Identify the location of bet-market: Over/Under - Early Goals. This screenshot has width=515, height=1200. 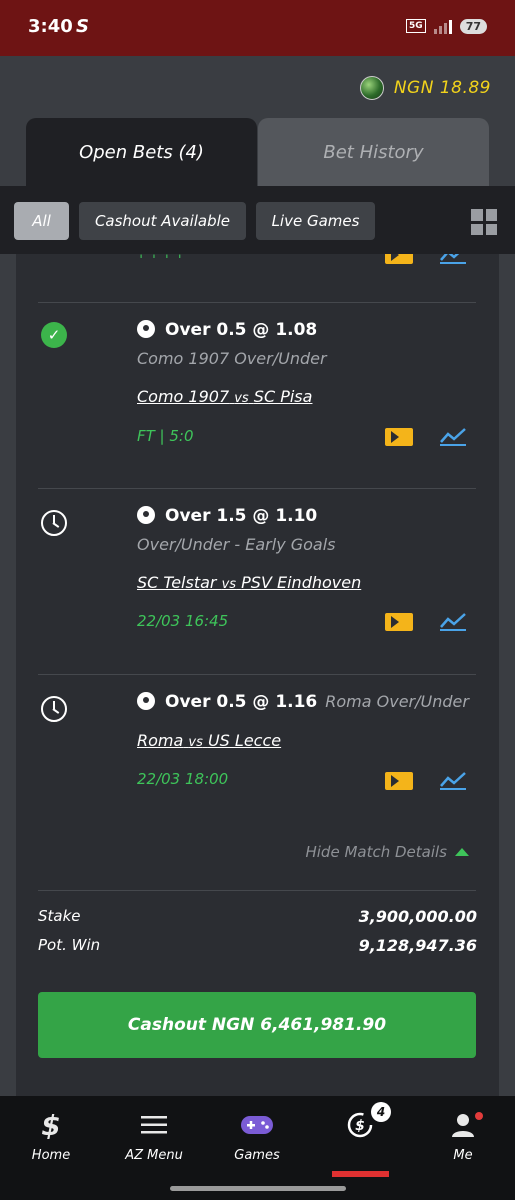
(236, 544).